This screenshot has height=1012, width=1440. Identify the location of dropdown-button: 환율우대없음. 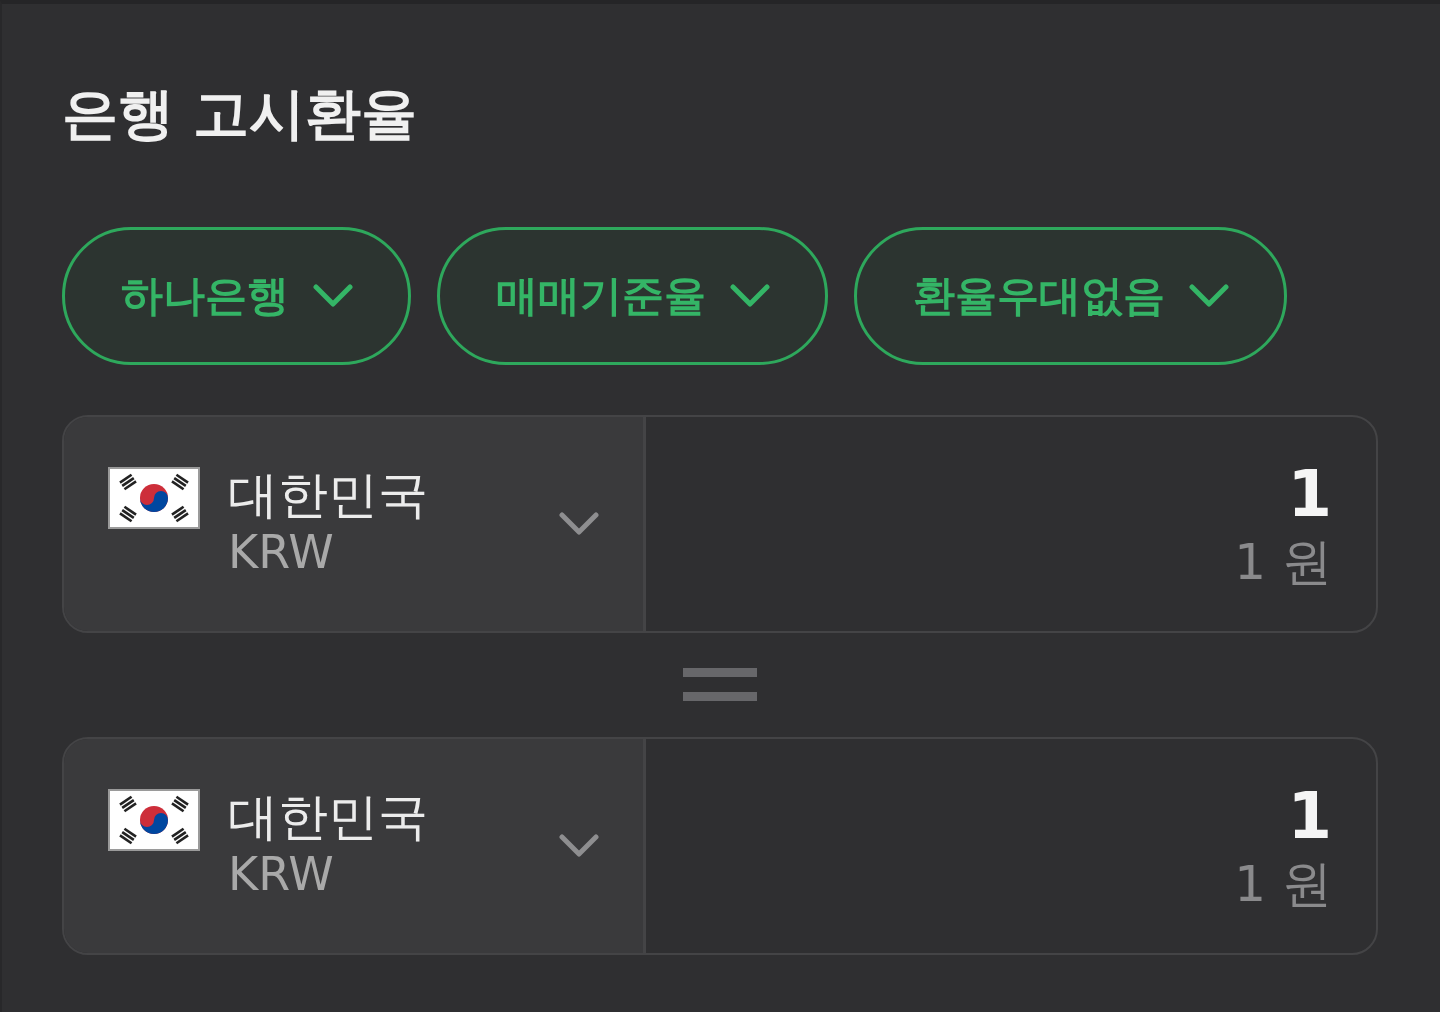
(1070, 296).